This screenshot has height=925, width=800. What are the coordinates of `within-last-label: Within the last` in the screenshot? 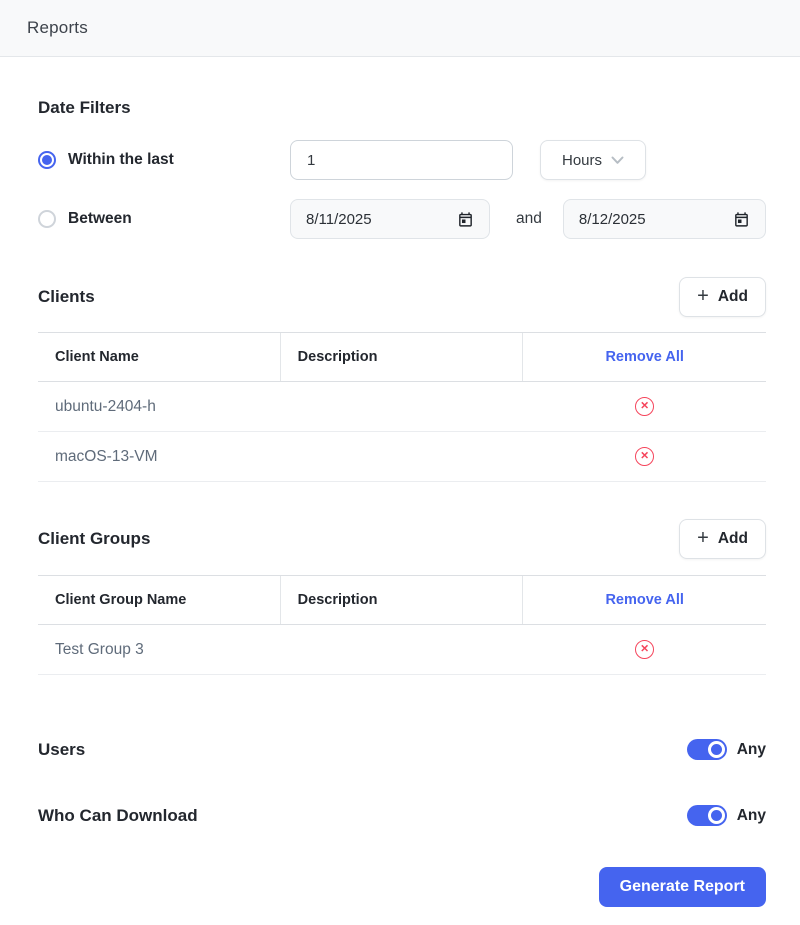 It's located at (121, 159).